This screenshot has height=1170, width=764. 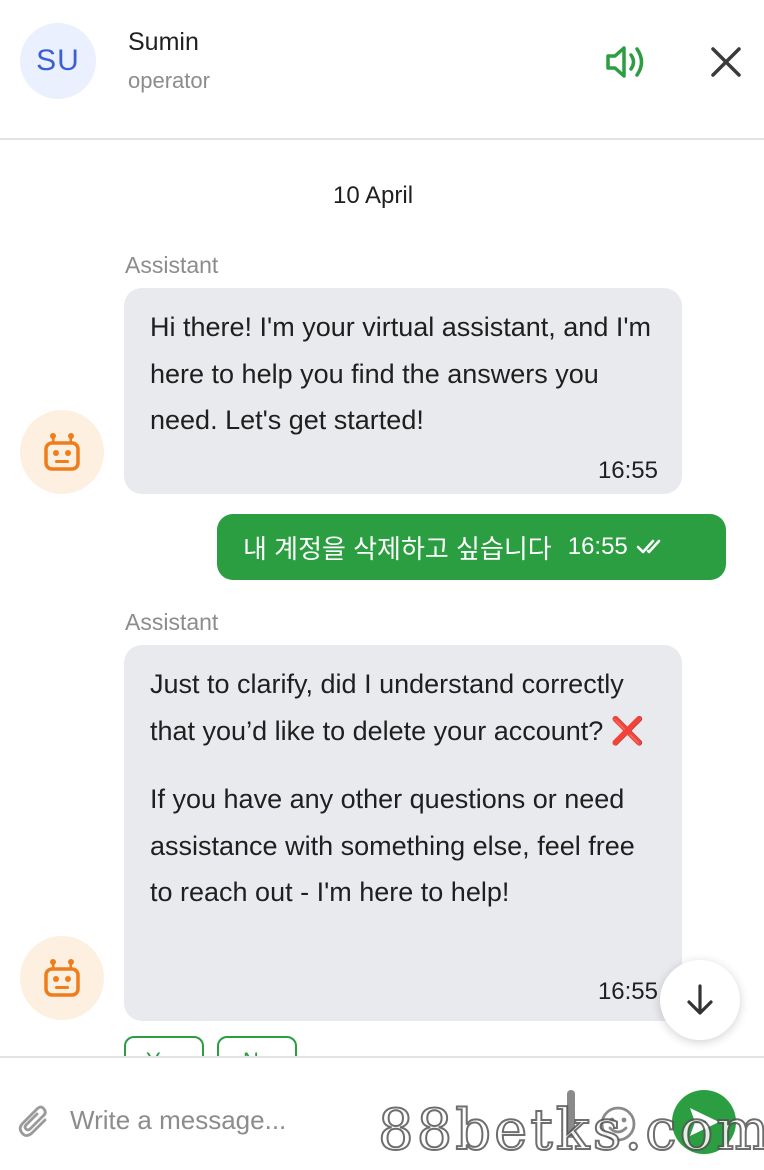 I want to click on quick-replies: Yes No, so click(x=210, y=1046).